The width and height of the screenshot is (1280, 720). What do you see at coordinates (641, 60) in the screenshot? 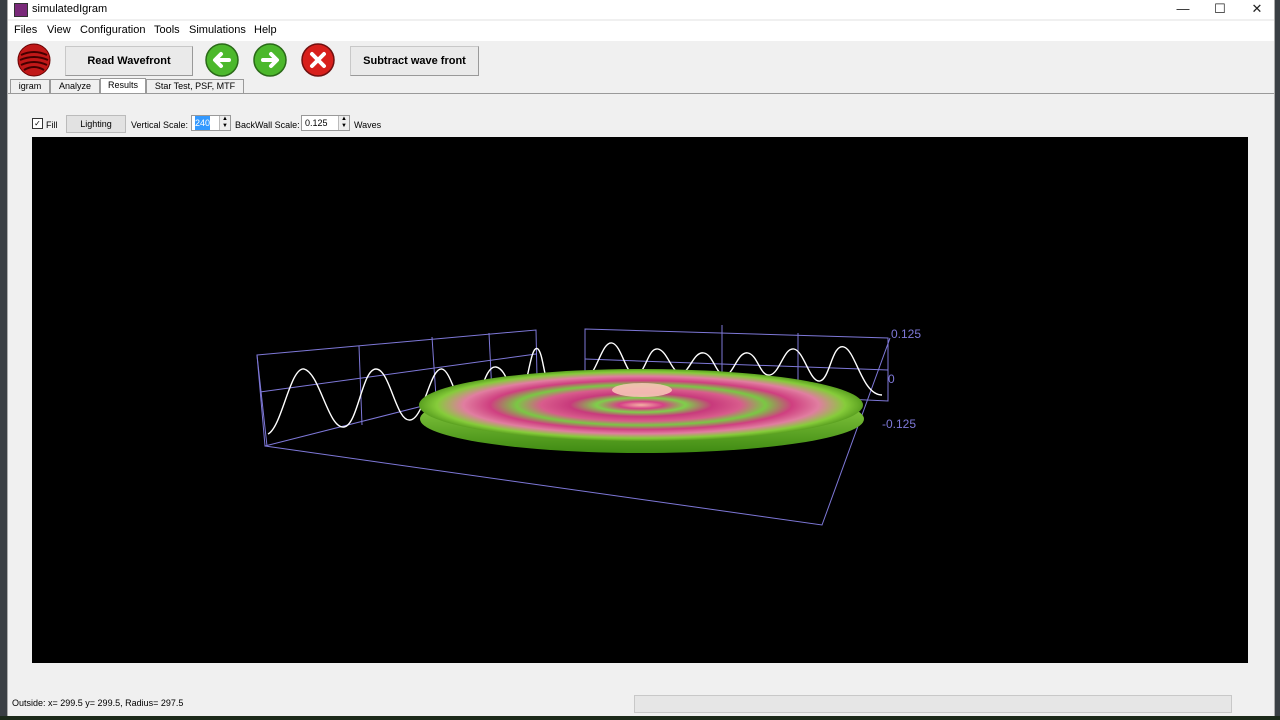
I see `toolbar: Read Wavefront Subtract wave front` at bounding box center [641, 60].